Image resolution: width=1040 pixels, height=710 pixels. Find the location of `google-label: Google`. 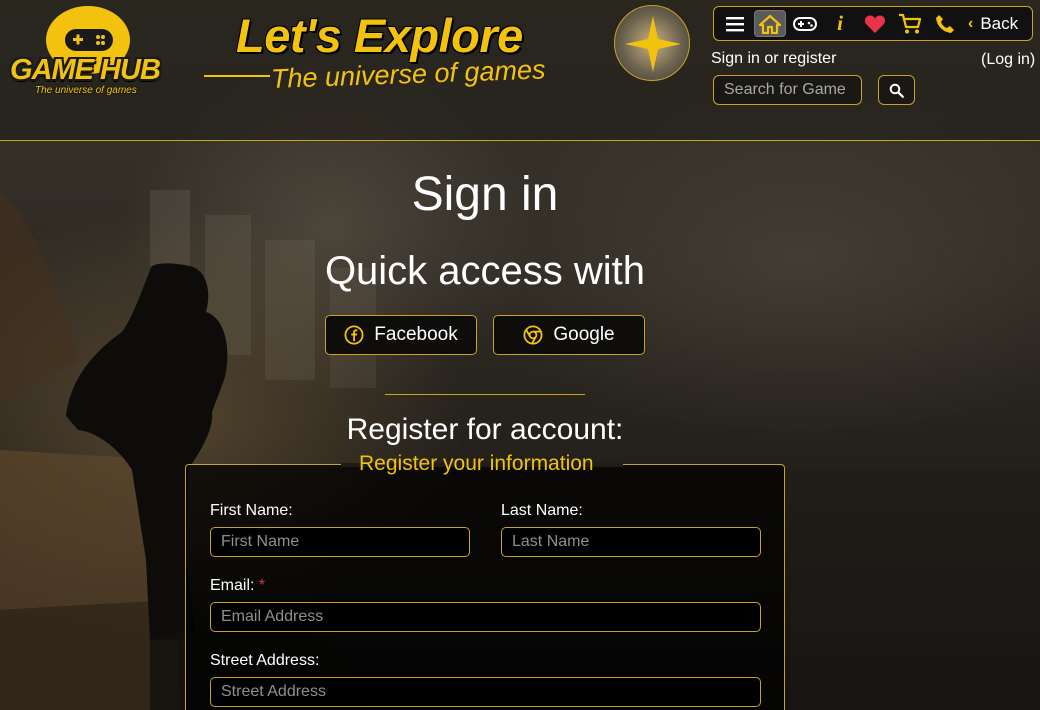

google-label: Google is located at coordinates (584, 334).